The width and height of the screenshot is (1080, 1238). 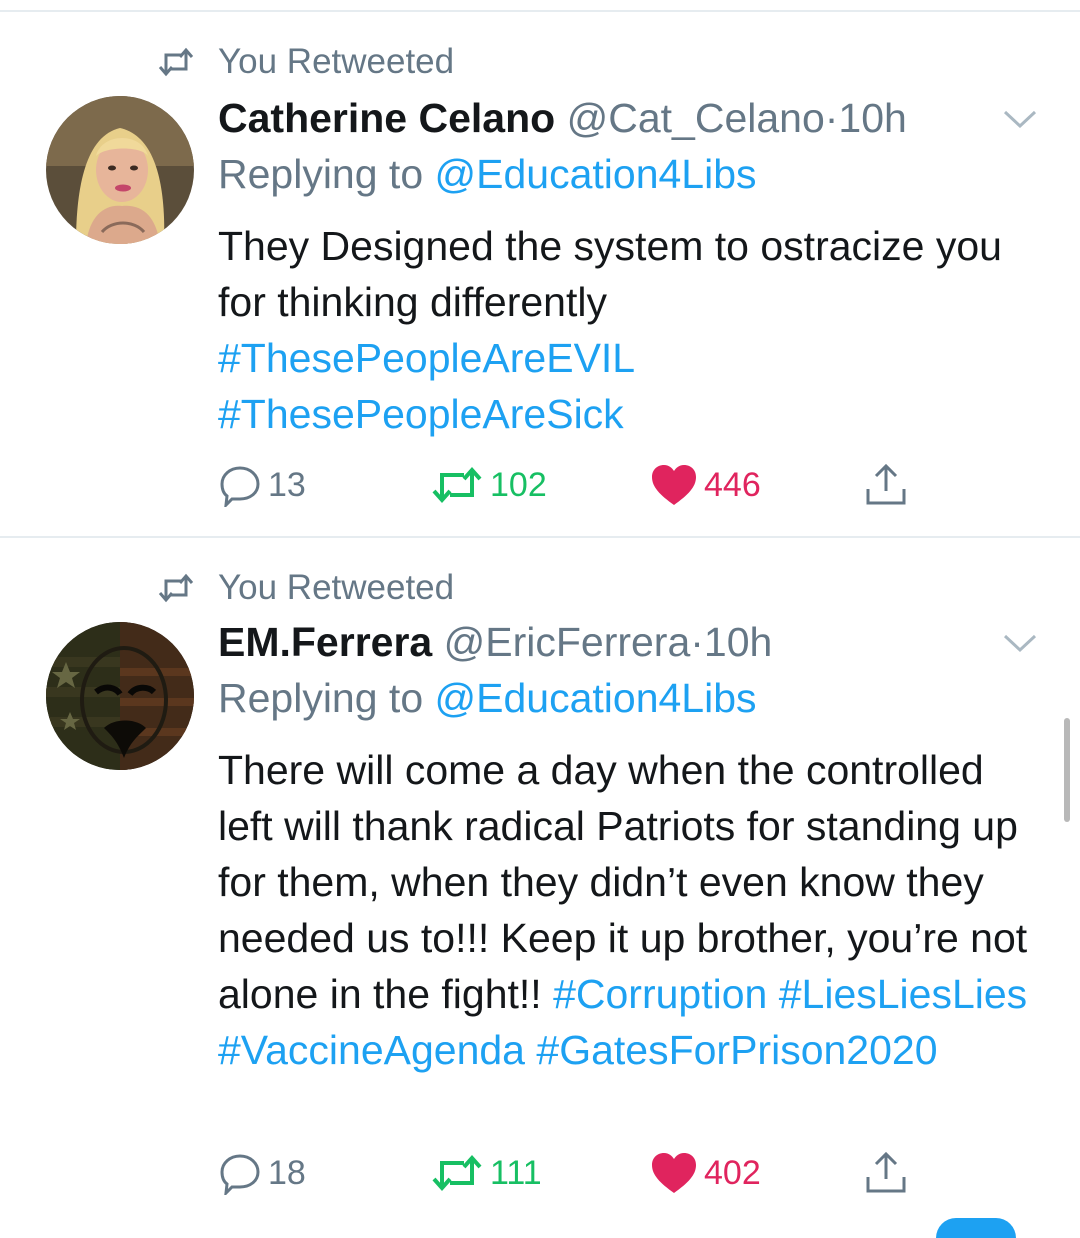 What do you see at coordinates (1067, 770) in the screenshot?
I see `scrollbar` at bounding box center [1067, 770].